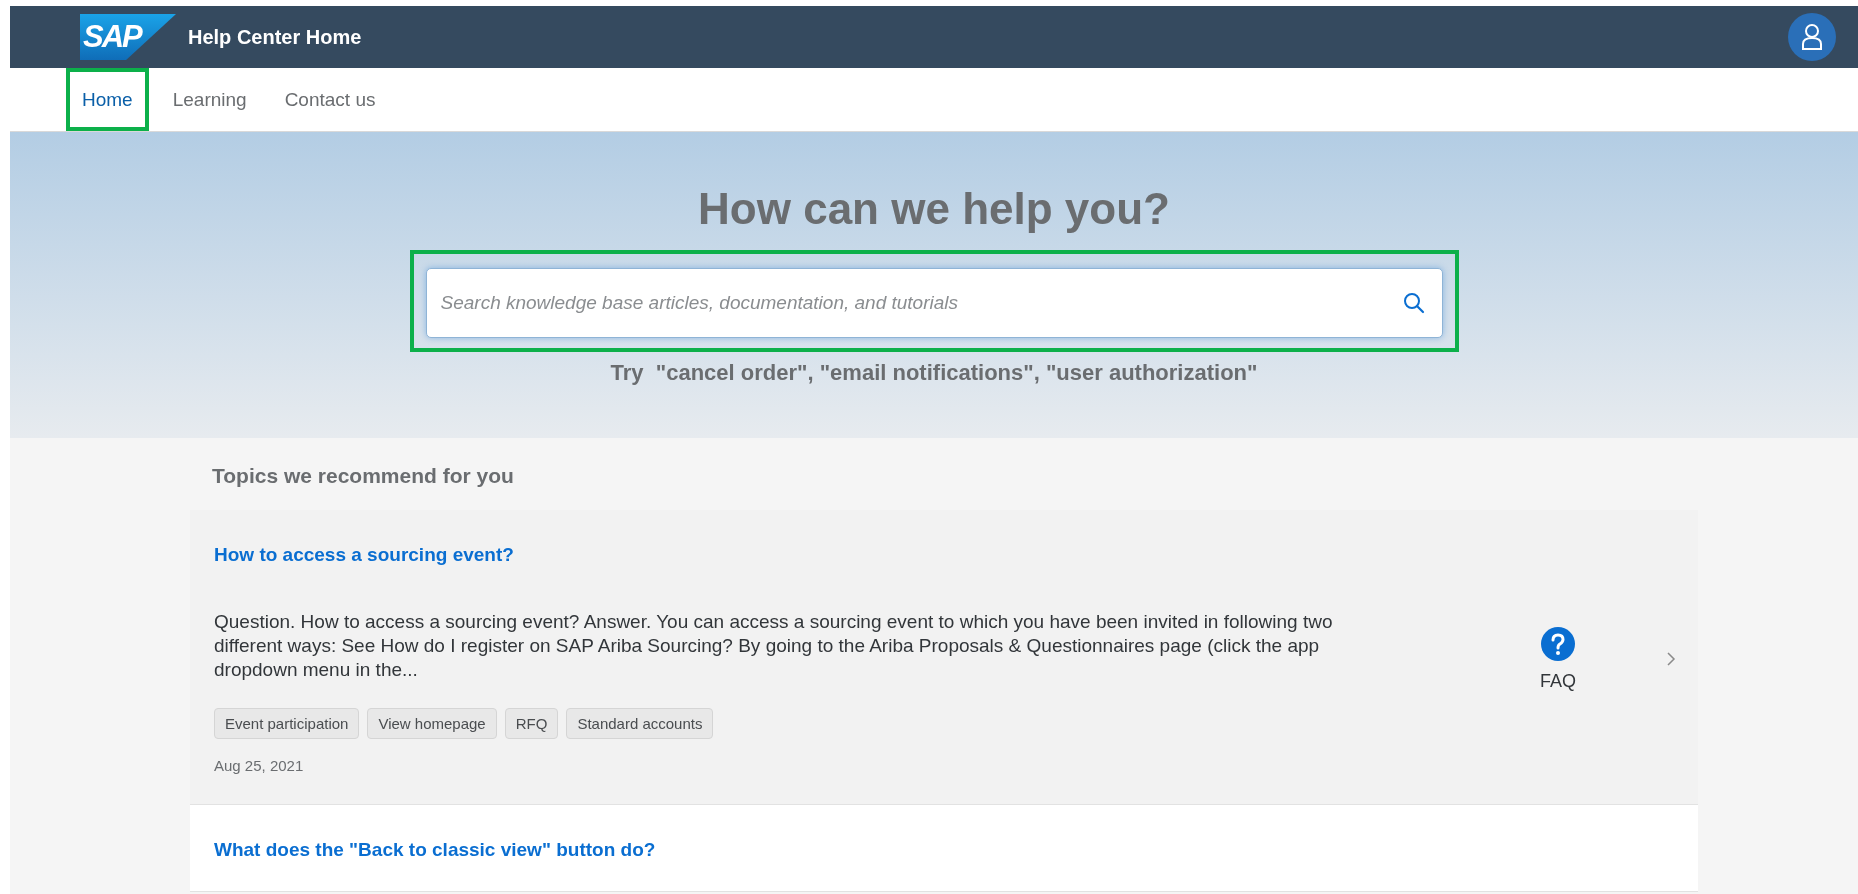  I want to click on article-title-link: How to access a sourcing event?, so click(847, 555).